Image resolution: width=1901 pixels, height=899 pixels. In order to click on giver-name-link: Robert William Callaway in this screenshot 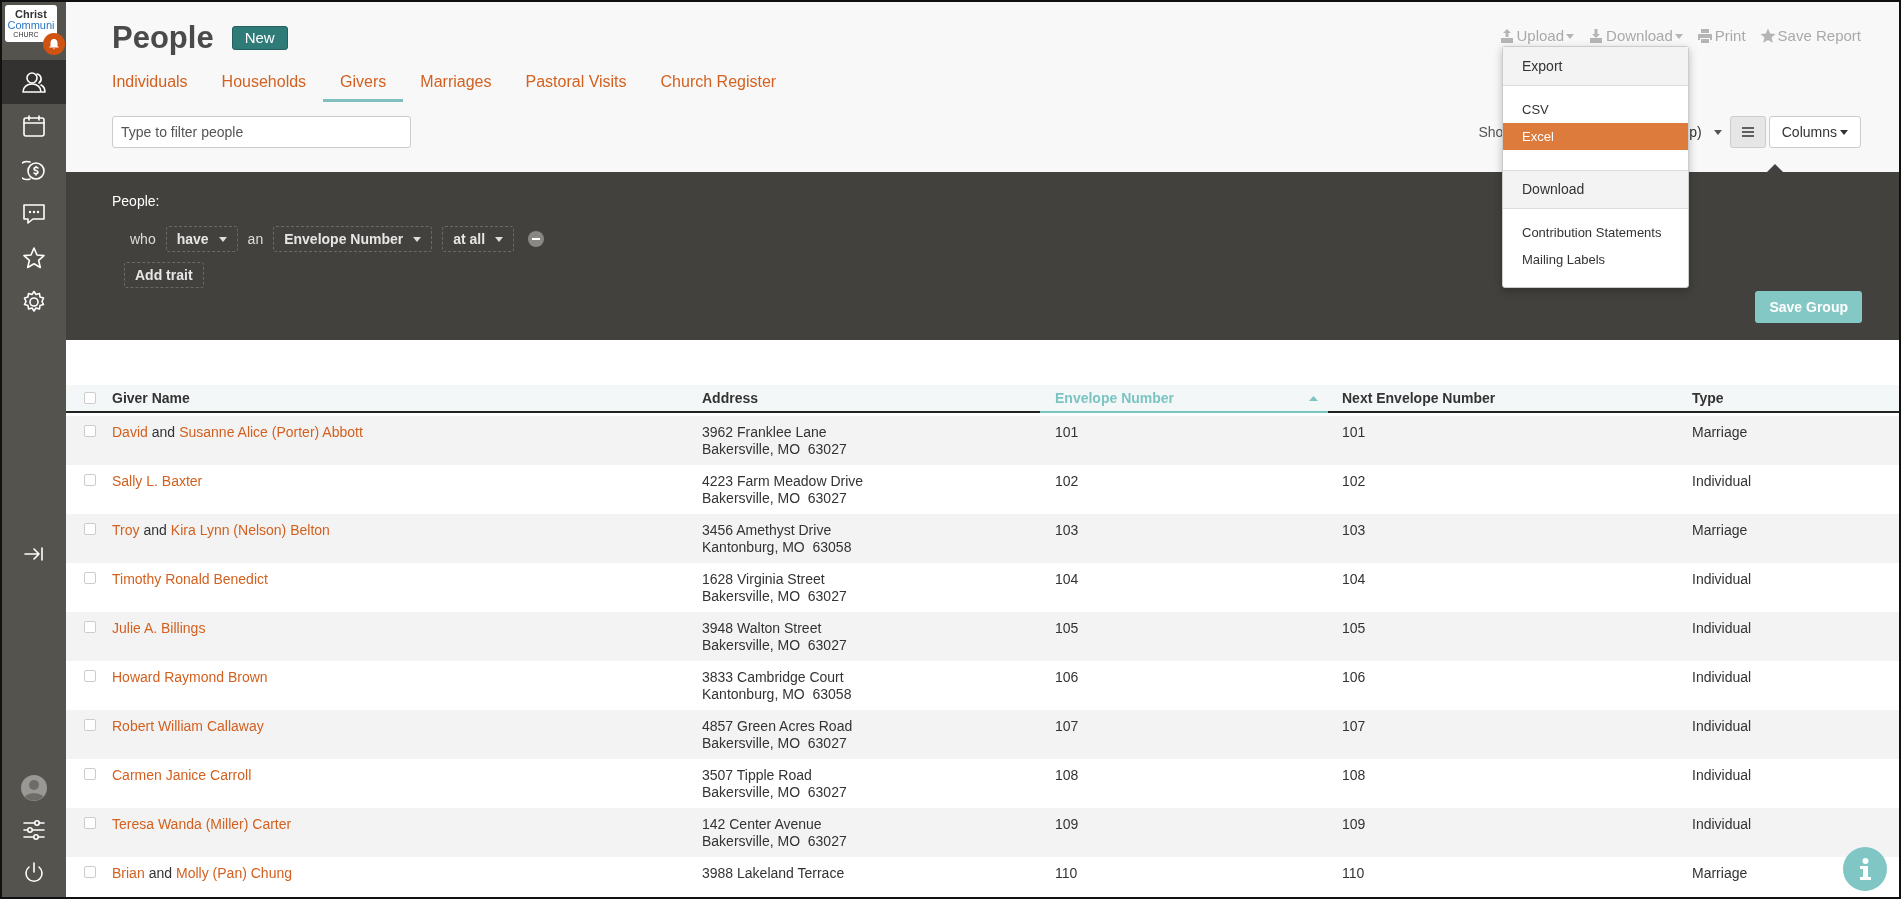, I will do `click(188, 726)`.